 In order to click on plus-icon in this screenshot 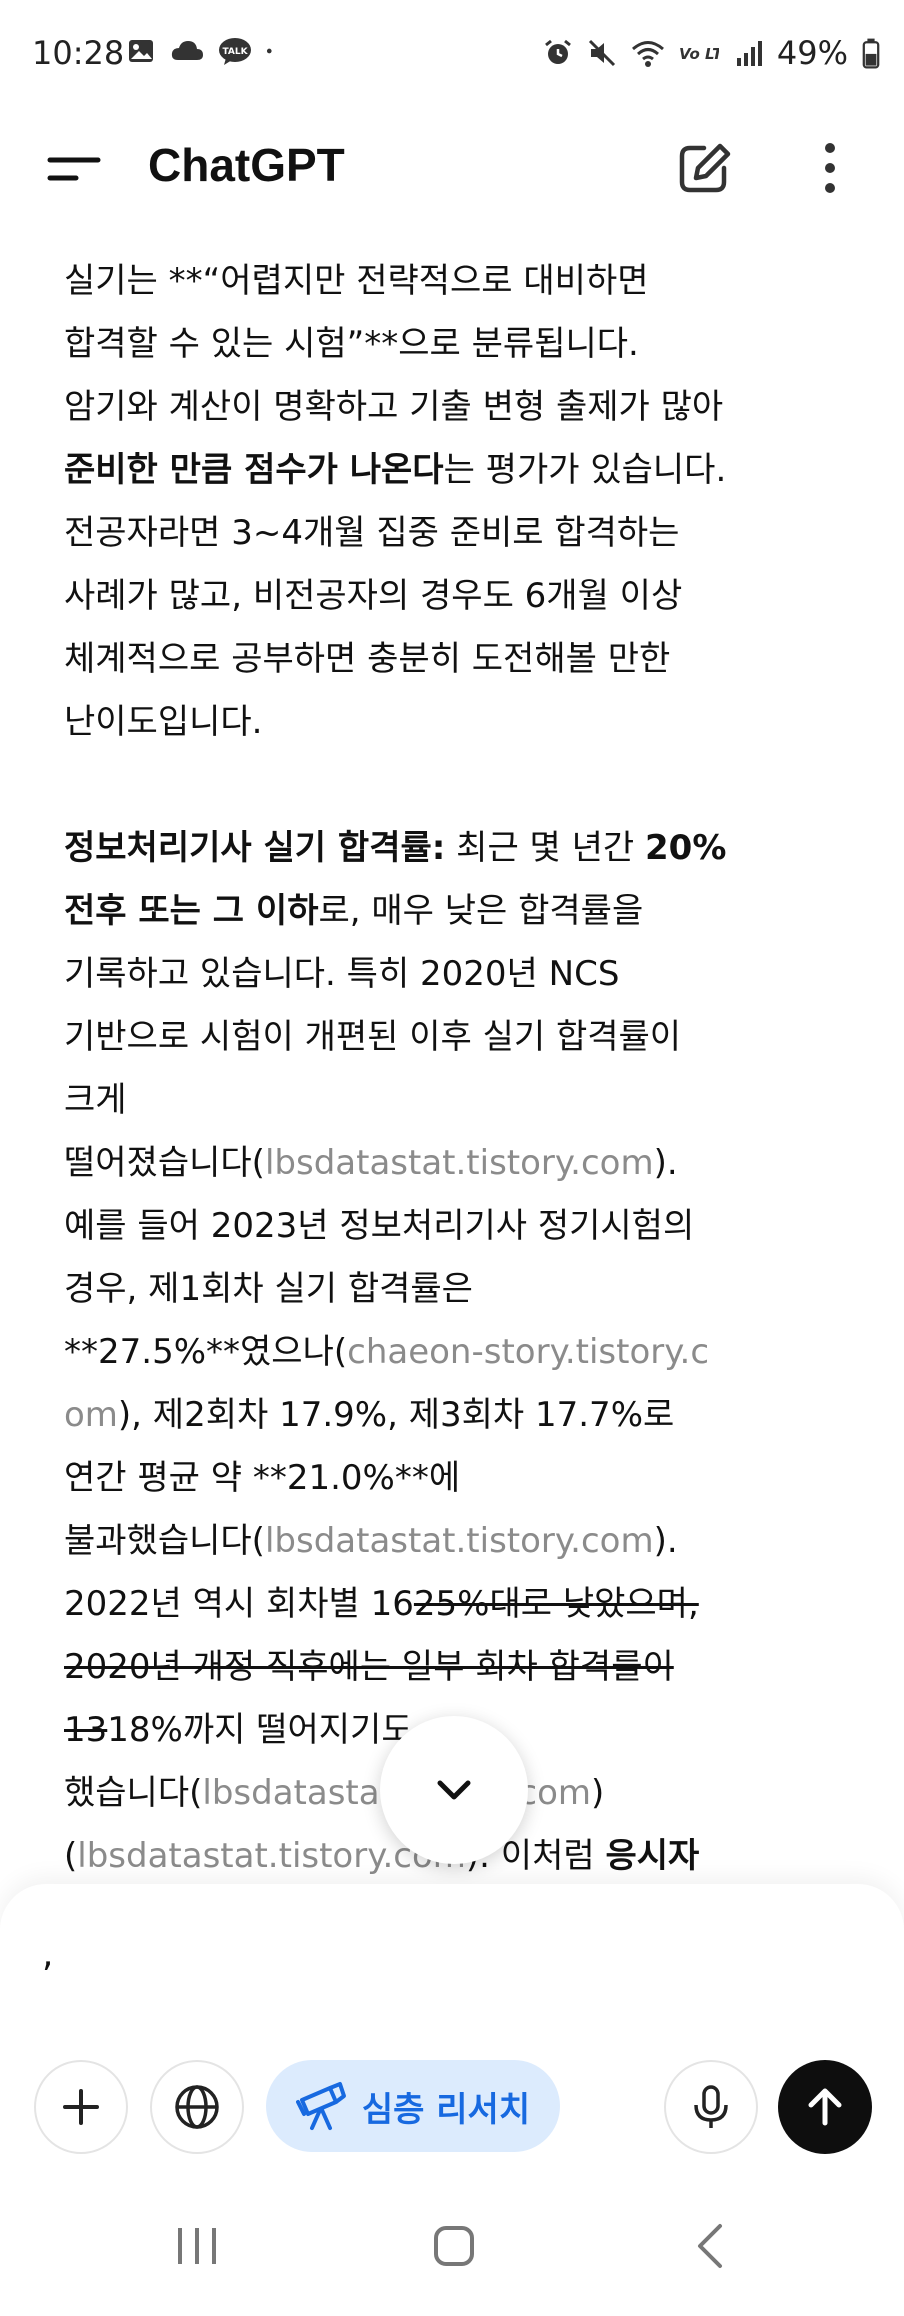, I will do `click(81, 2107)`.